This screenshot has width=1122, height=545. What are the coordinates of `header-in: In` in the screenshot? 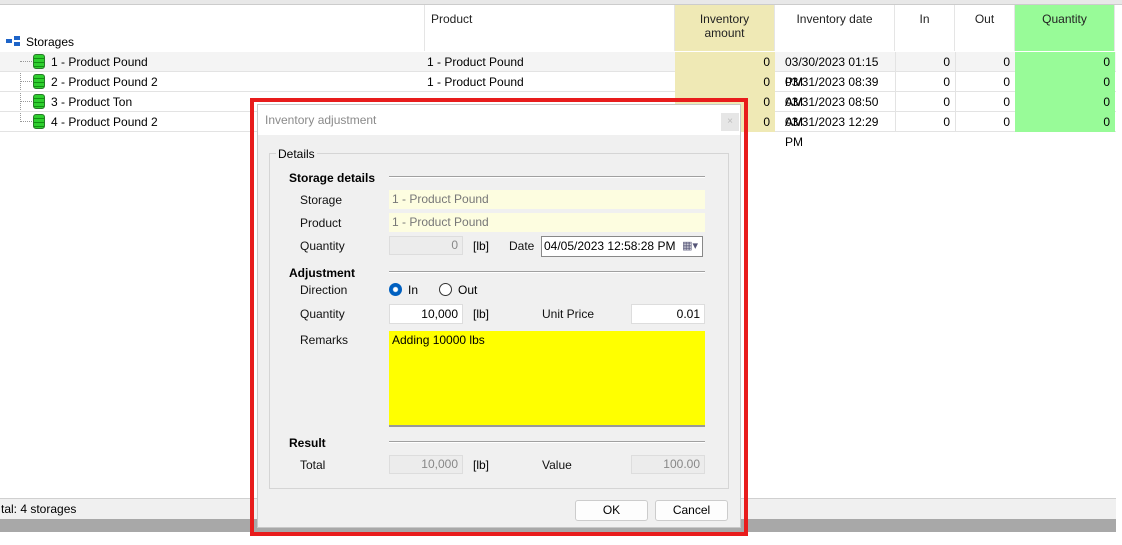 It's located at (925, 28).